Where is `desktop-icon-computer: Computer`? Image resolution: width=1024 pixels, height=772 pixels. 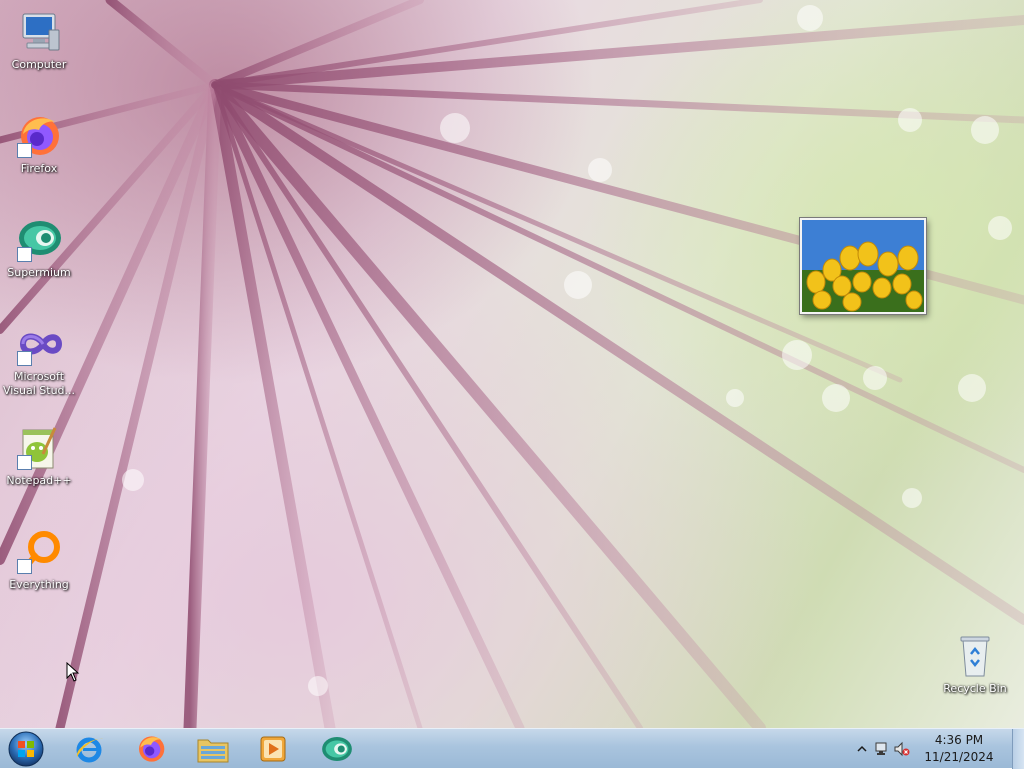 desktop-icon-computer: Computer is located at coordinates (39, 40).